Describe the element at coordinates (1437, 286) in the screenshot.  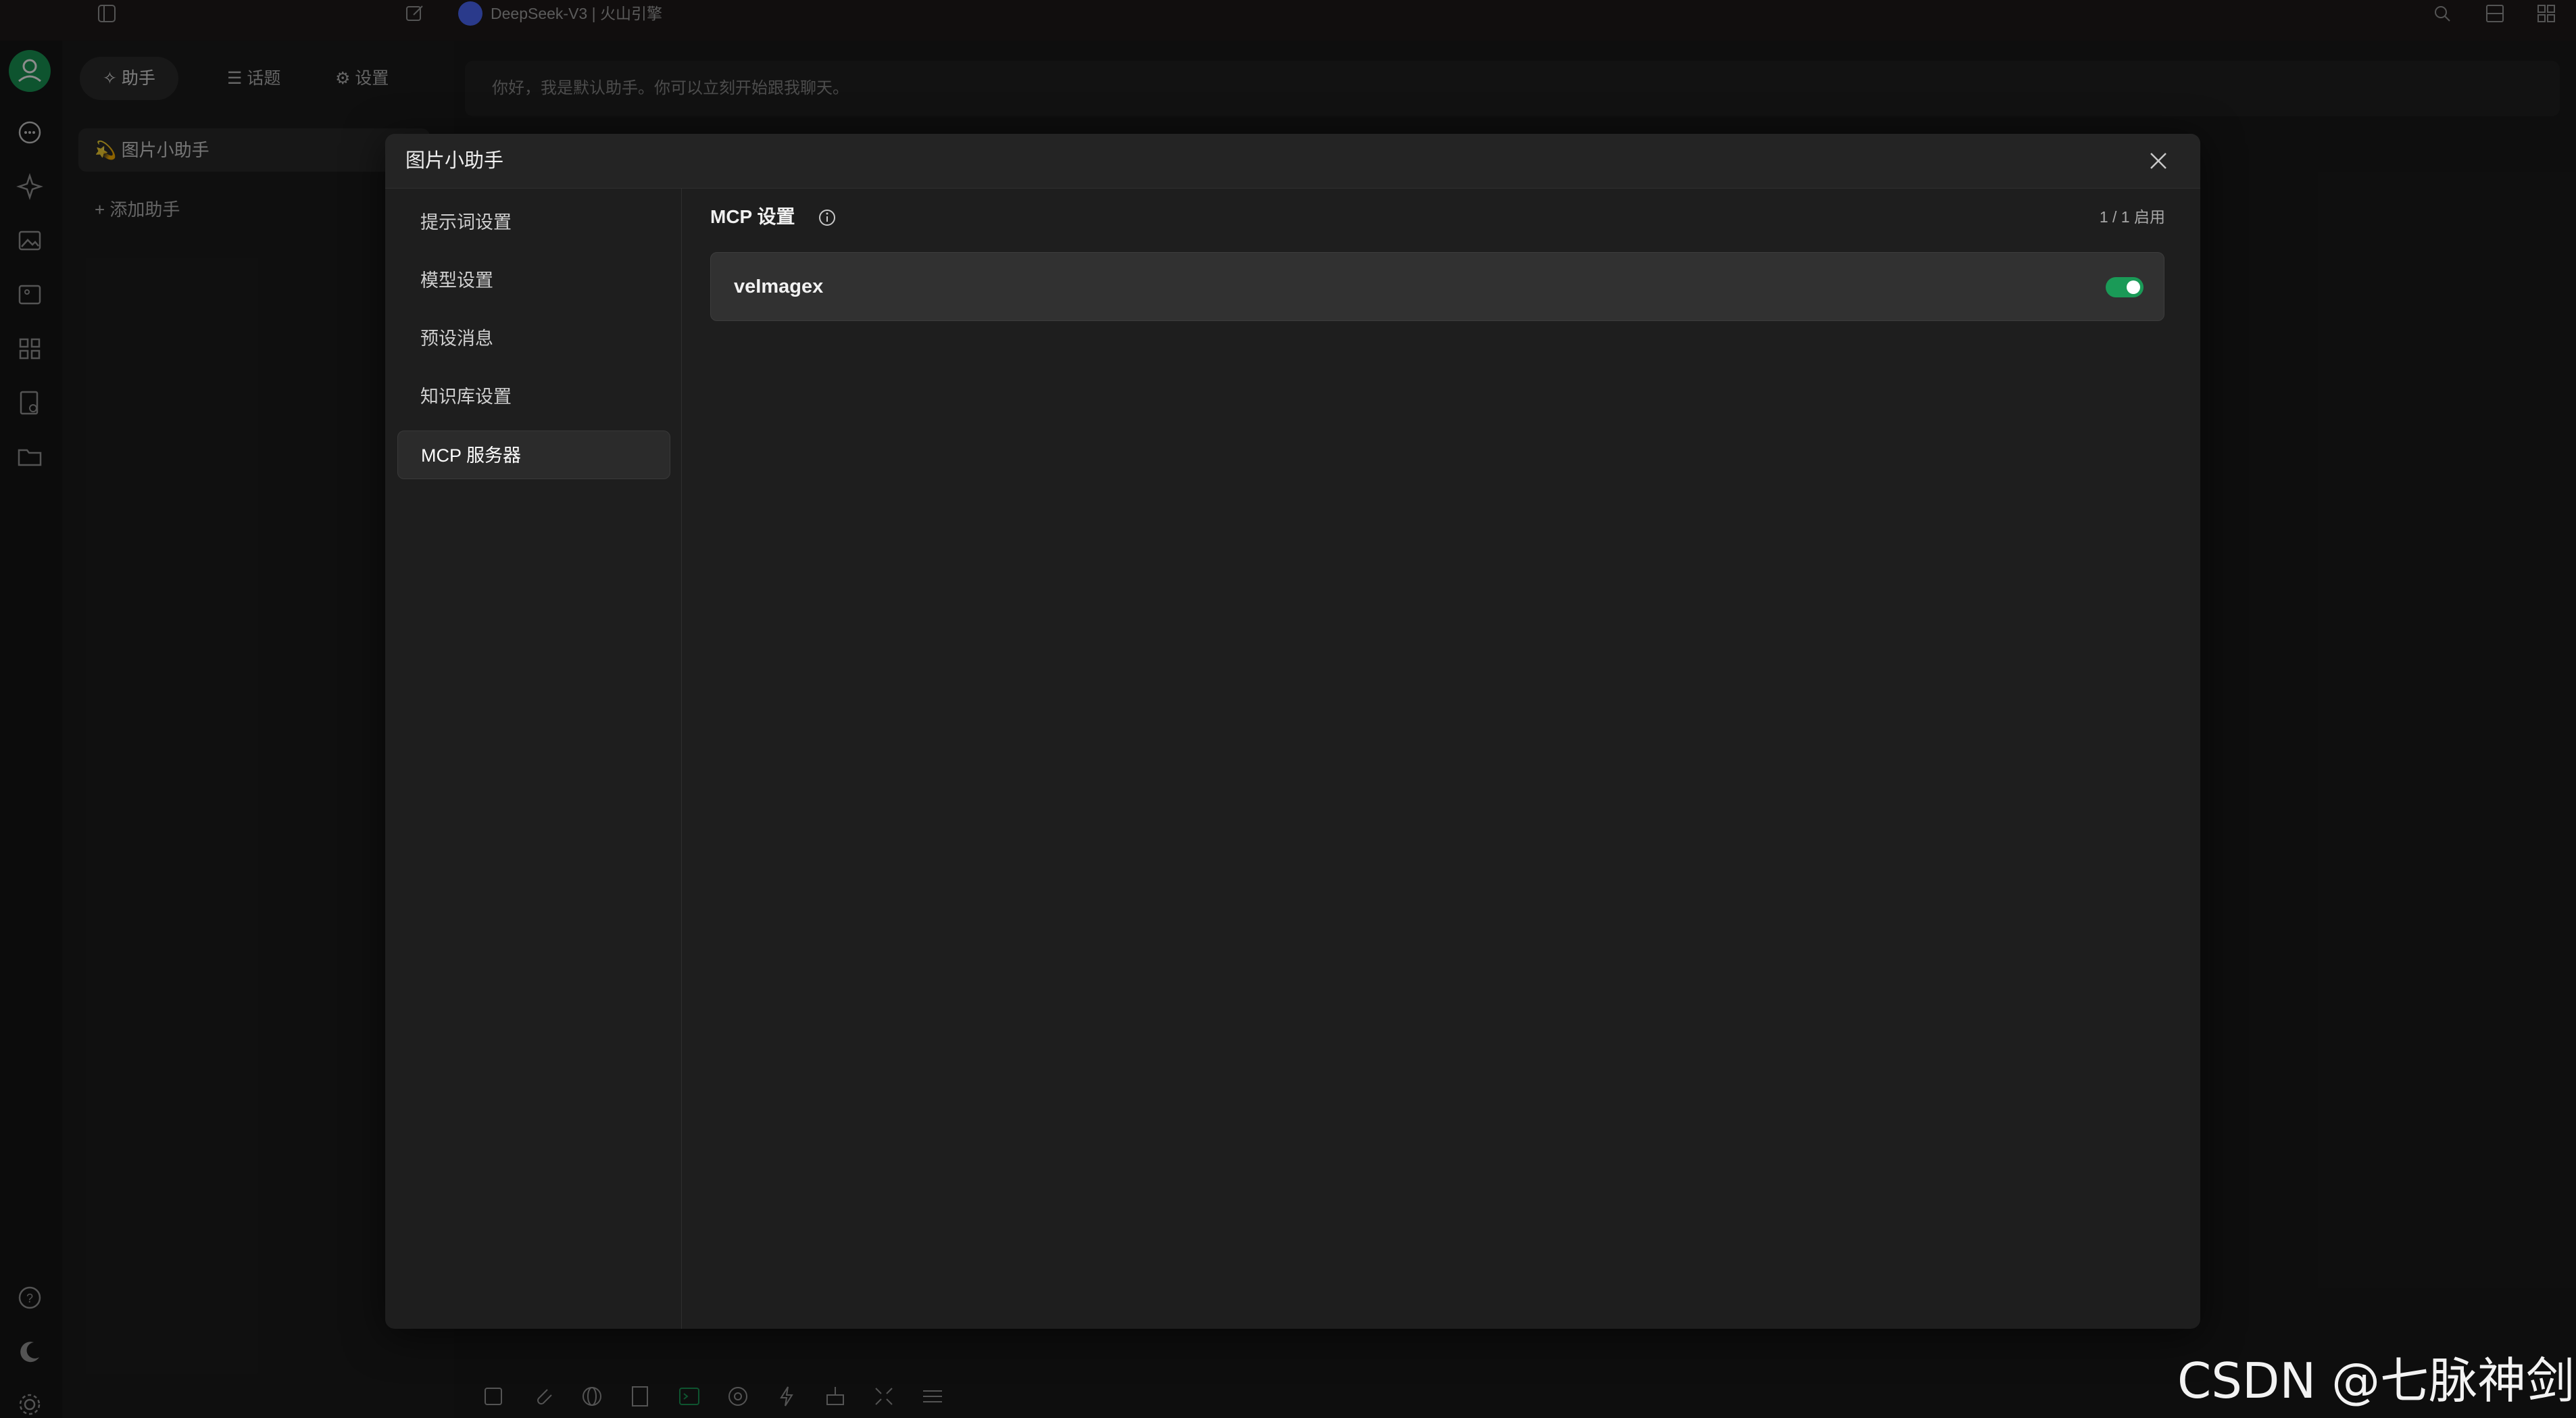
I see `mcp-server-card: veImagex` at that location.